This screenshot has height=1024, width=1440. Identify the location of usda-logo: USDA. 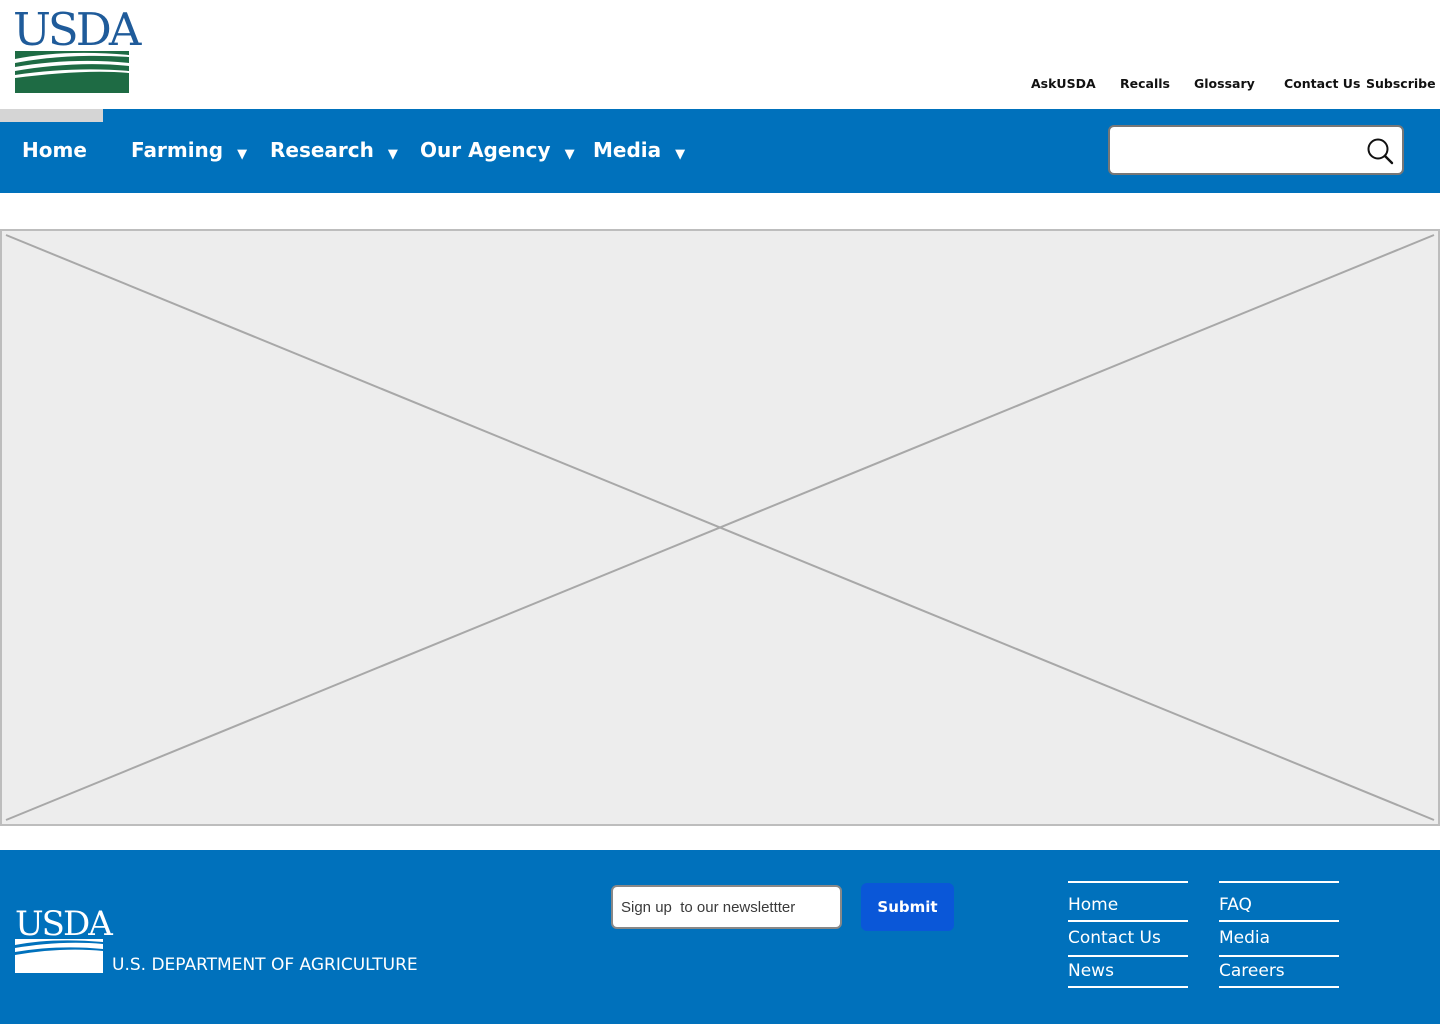
(77, 51).